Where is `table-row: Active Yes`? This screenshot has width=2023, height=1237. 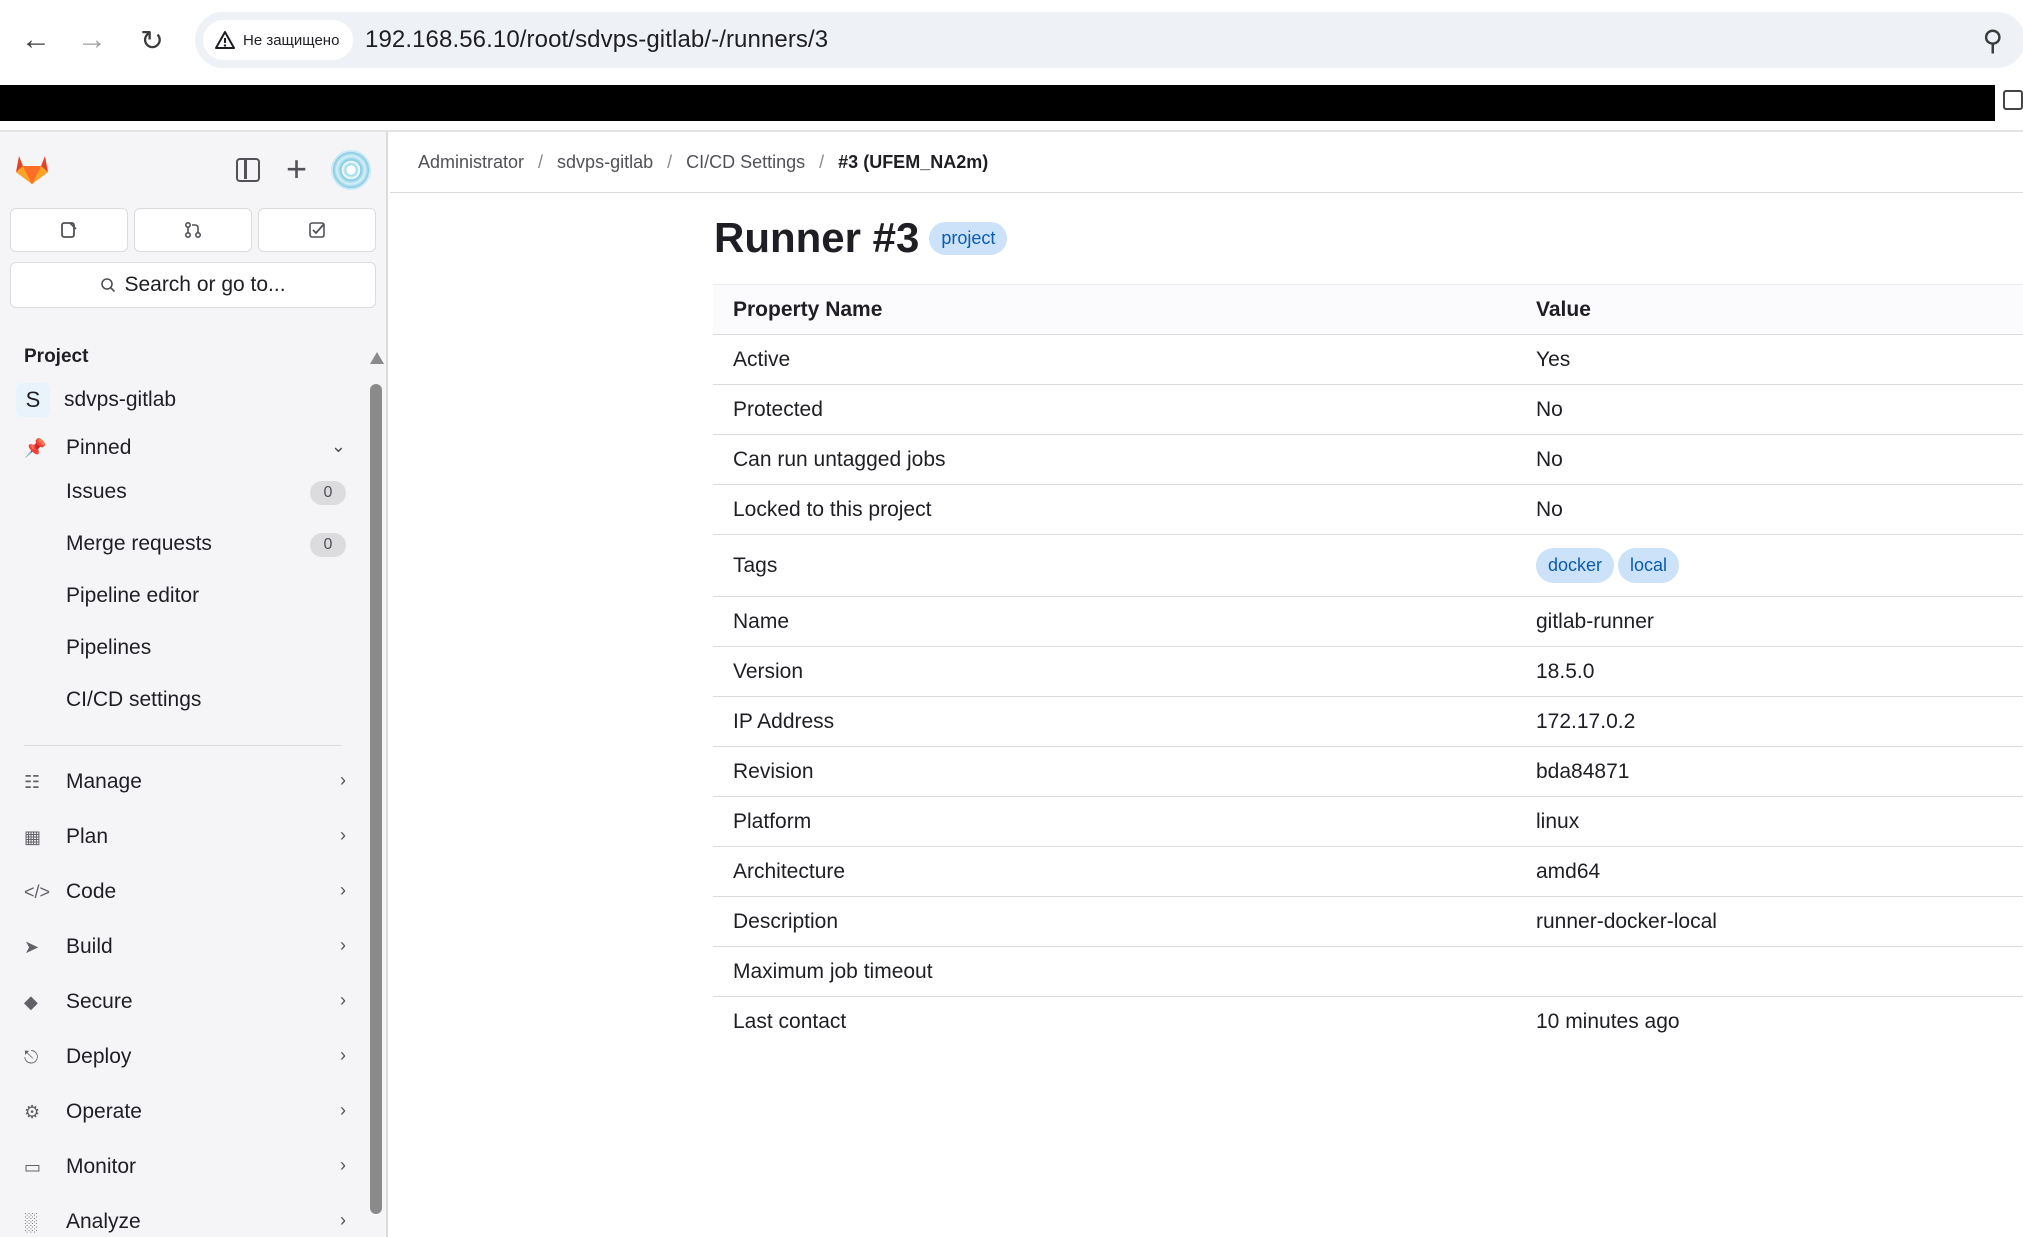 table-row: Active Yes is located at coordinates (1368, 359).